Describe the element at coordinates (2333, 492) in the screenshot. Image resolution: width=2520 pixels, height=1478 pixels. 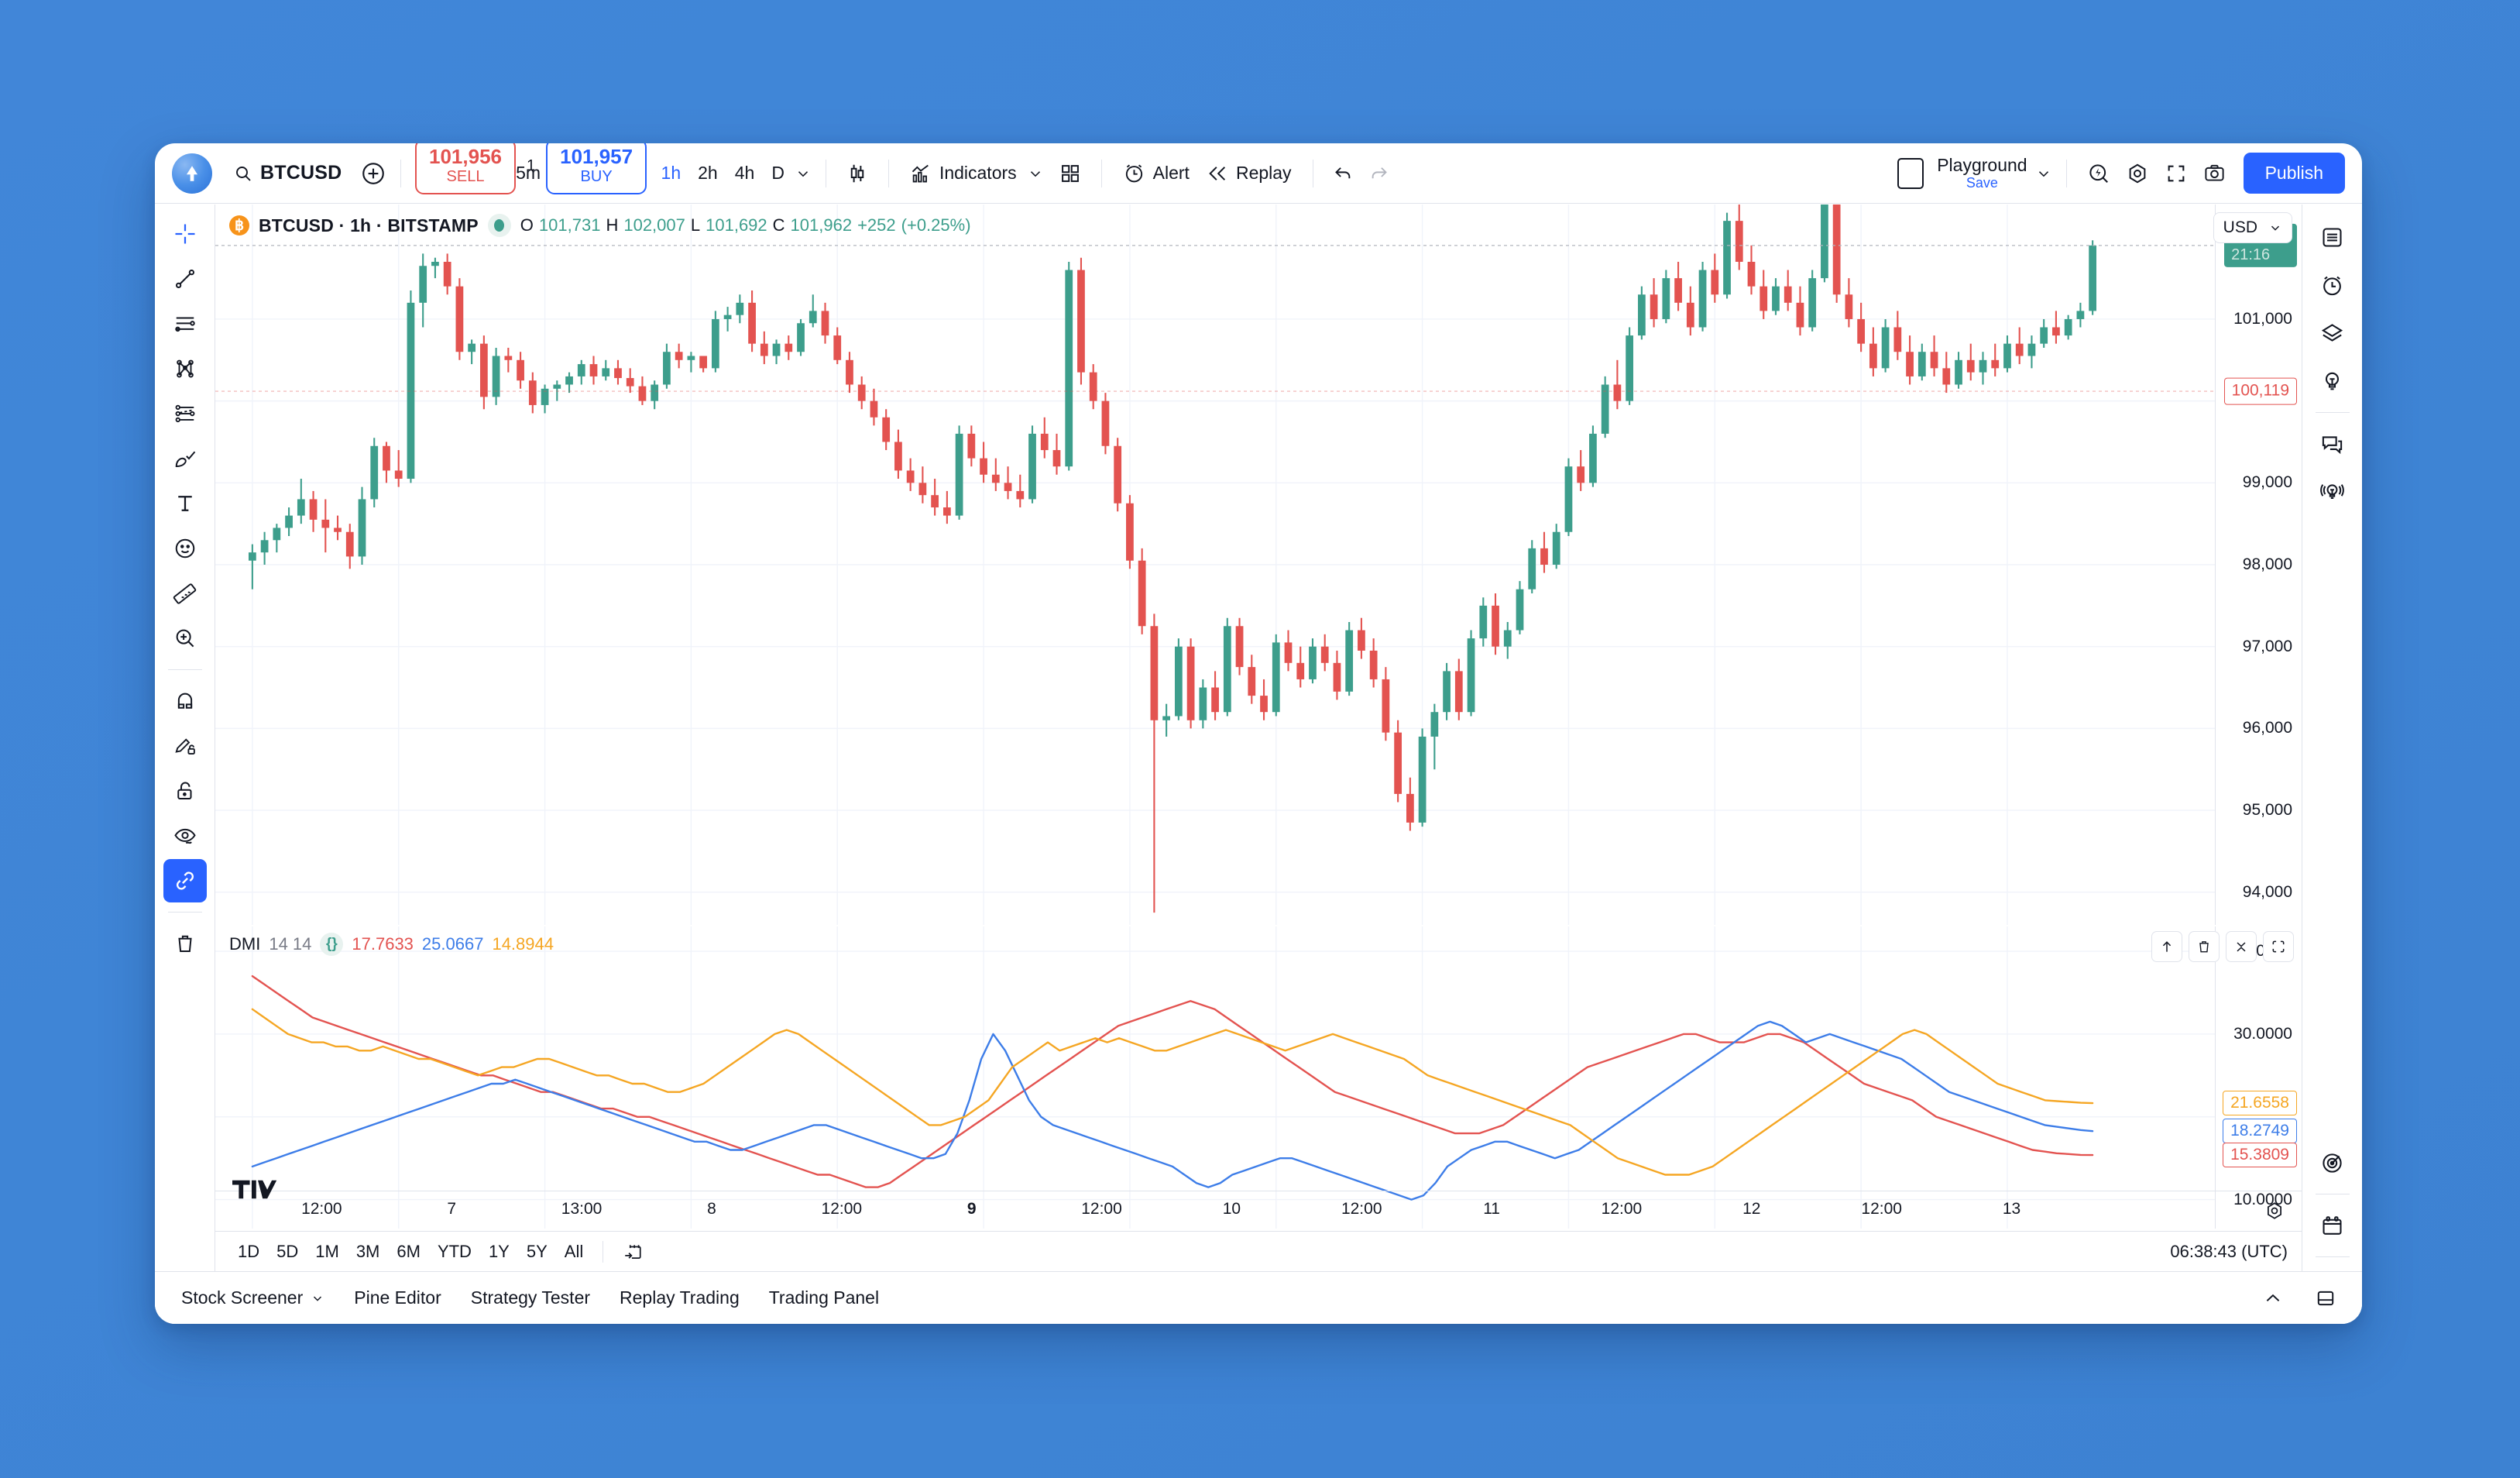
I see `broadcast-idea-icon` at that location.